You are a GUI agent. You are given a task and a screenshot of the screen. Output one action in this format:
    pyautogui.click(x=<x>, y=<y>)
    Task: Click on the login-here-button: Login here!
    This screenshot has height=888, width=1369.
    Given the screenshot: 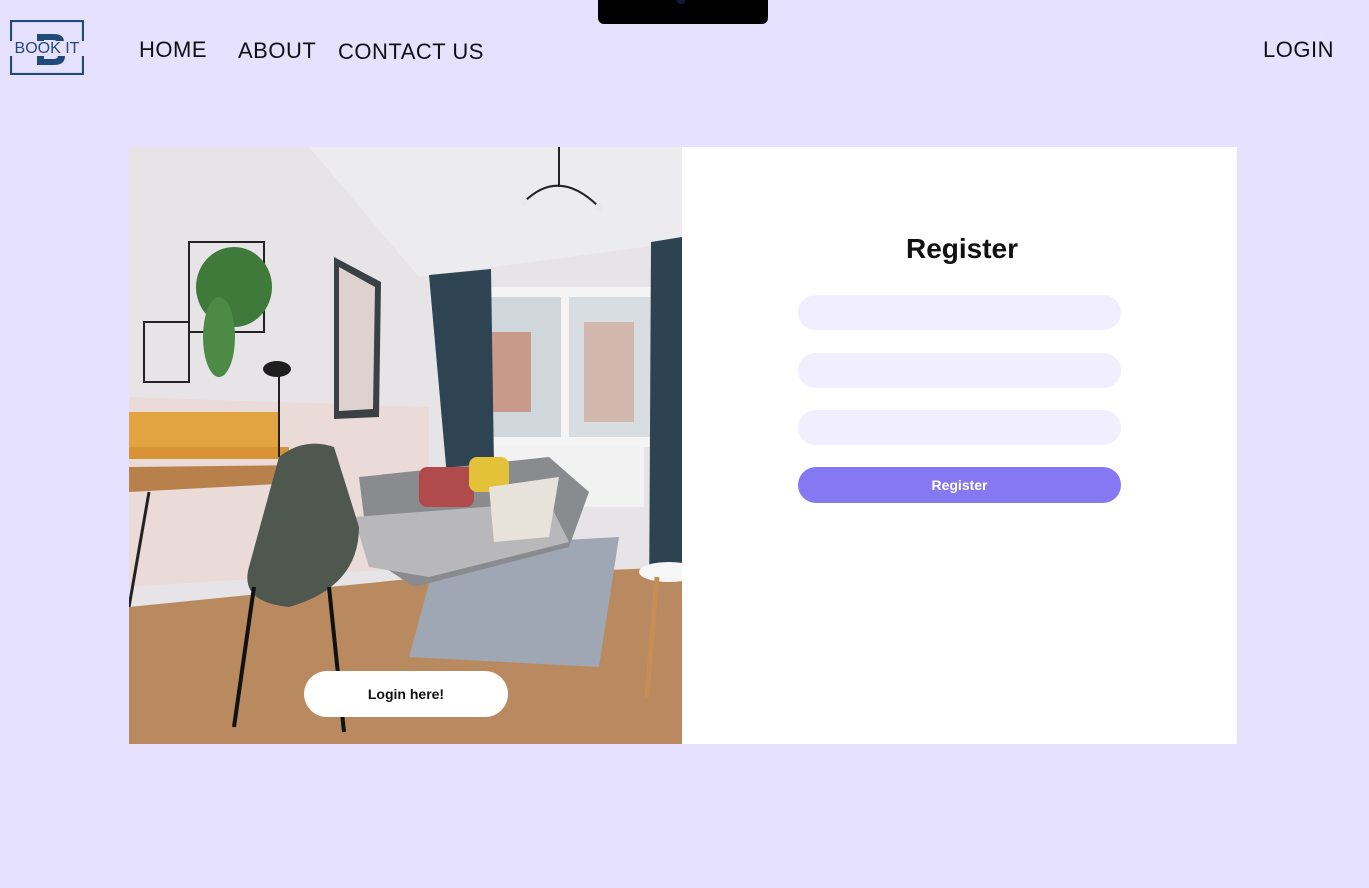 What is the action you would take?
    pyautogui.click(x=406, y=694)
    